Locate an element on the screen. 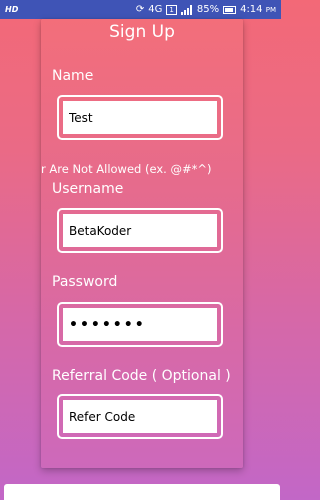  name-input is located at coordinates (140, 117).